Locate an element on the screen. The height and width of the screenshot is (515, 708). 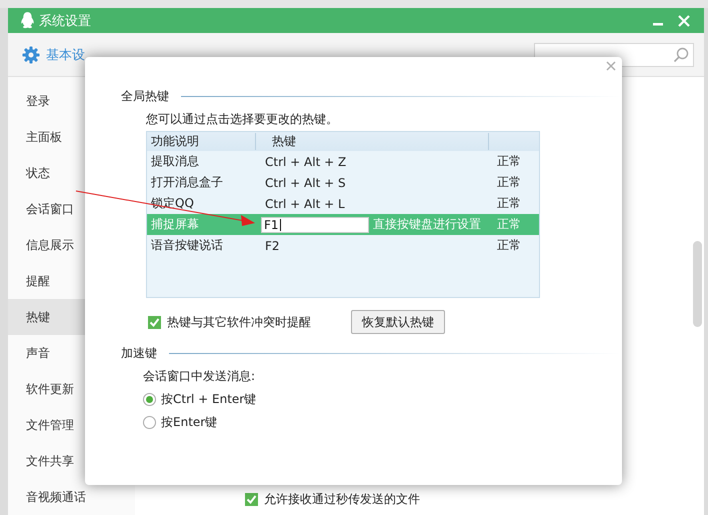
table-row: 打开消息盒子 Ctrl + Alt + S 正常 is located at coordinates (343, 182).